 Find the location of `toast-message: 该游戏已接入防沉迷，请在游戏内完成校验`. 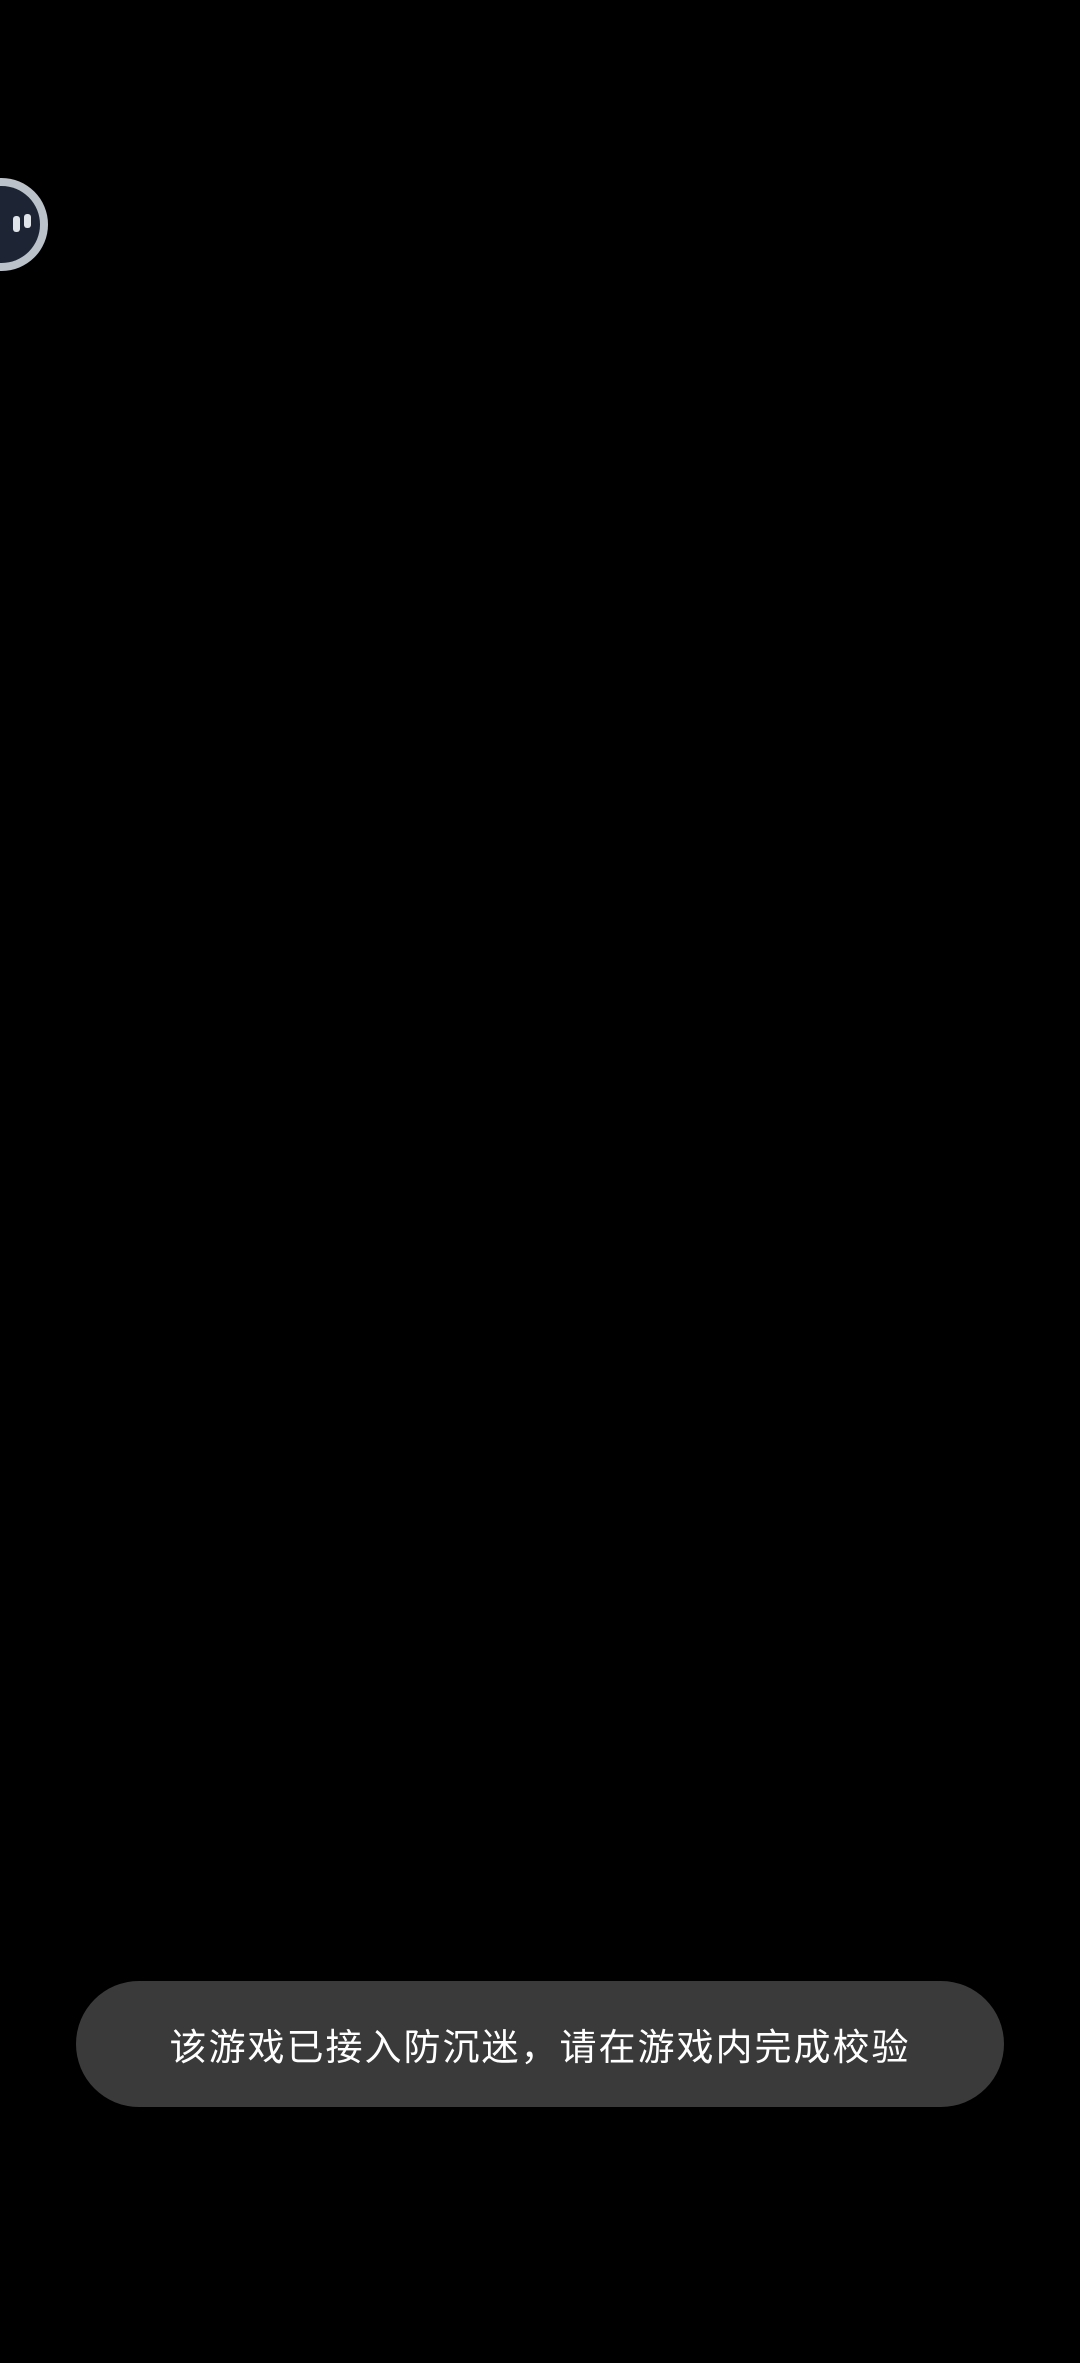

toast-message: 该游戏已接入防沉迷，请在游戏内完成校验 is located at coordinates (540, 2047).